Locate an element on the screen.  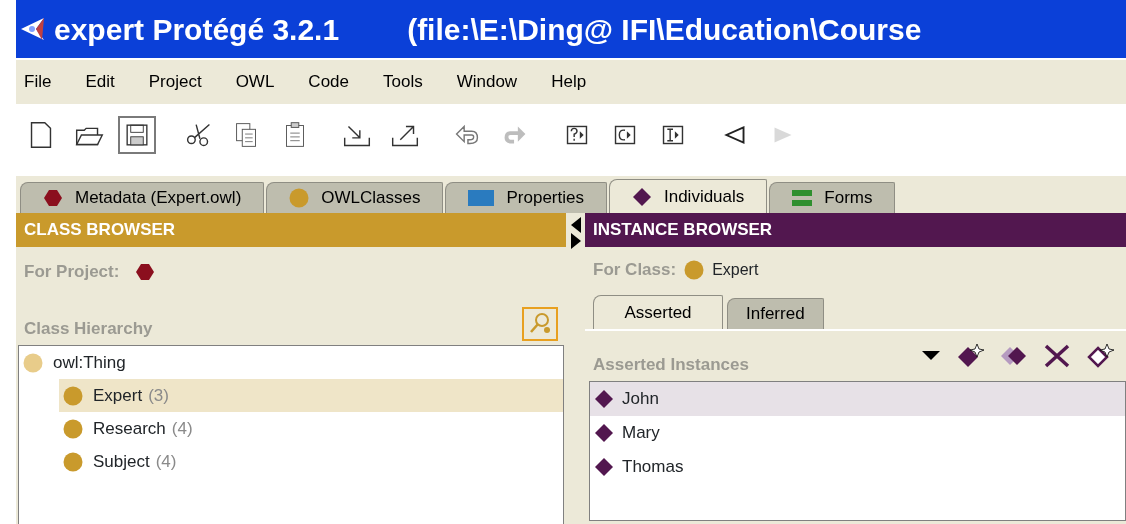
collapse-right-icon is located at coordinates (575, 241).